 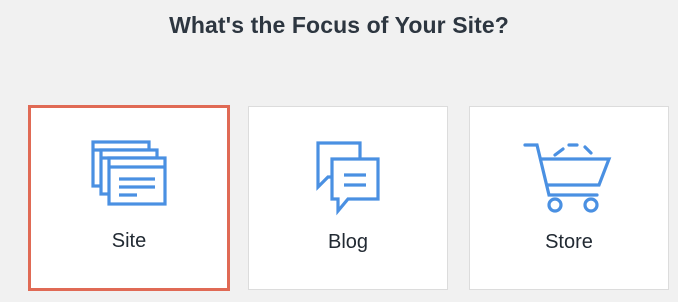 I want to click on shopping-cart-icon, so click(x=569, y=178).